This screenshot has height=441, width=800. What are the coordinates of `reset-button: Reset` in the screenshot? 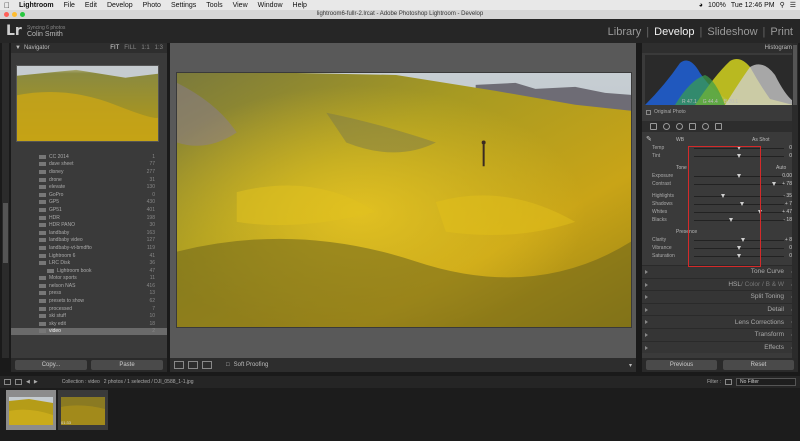 It's located at (758, 365).